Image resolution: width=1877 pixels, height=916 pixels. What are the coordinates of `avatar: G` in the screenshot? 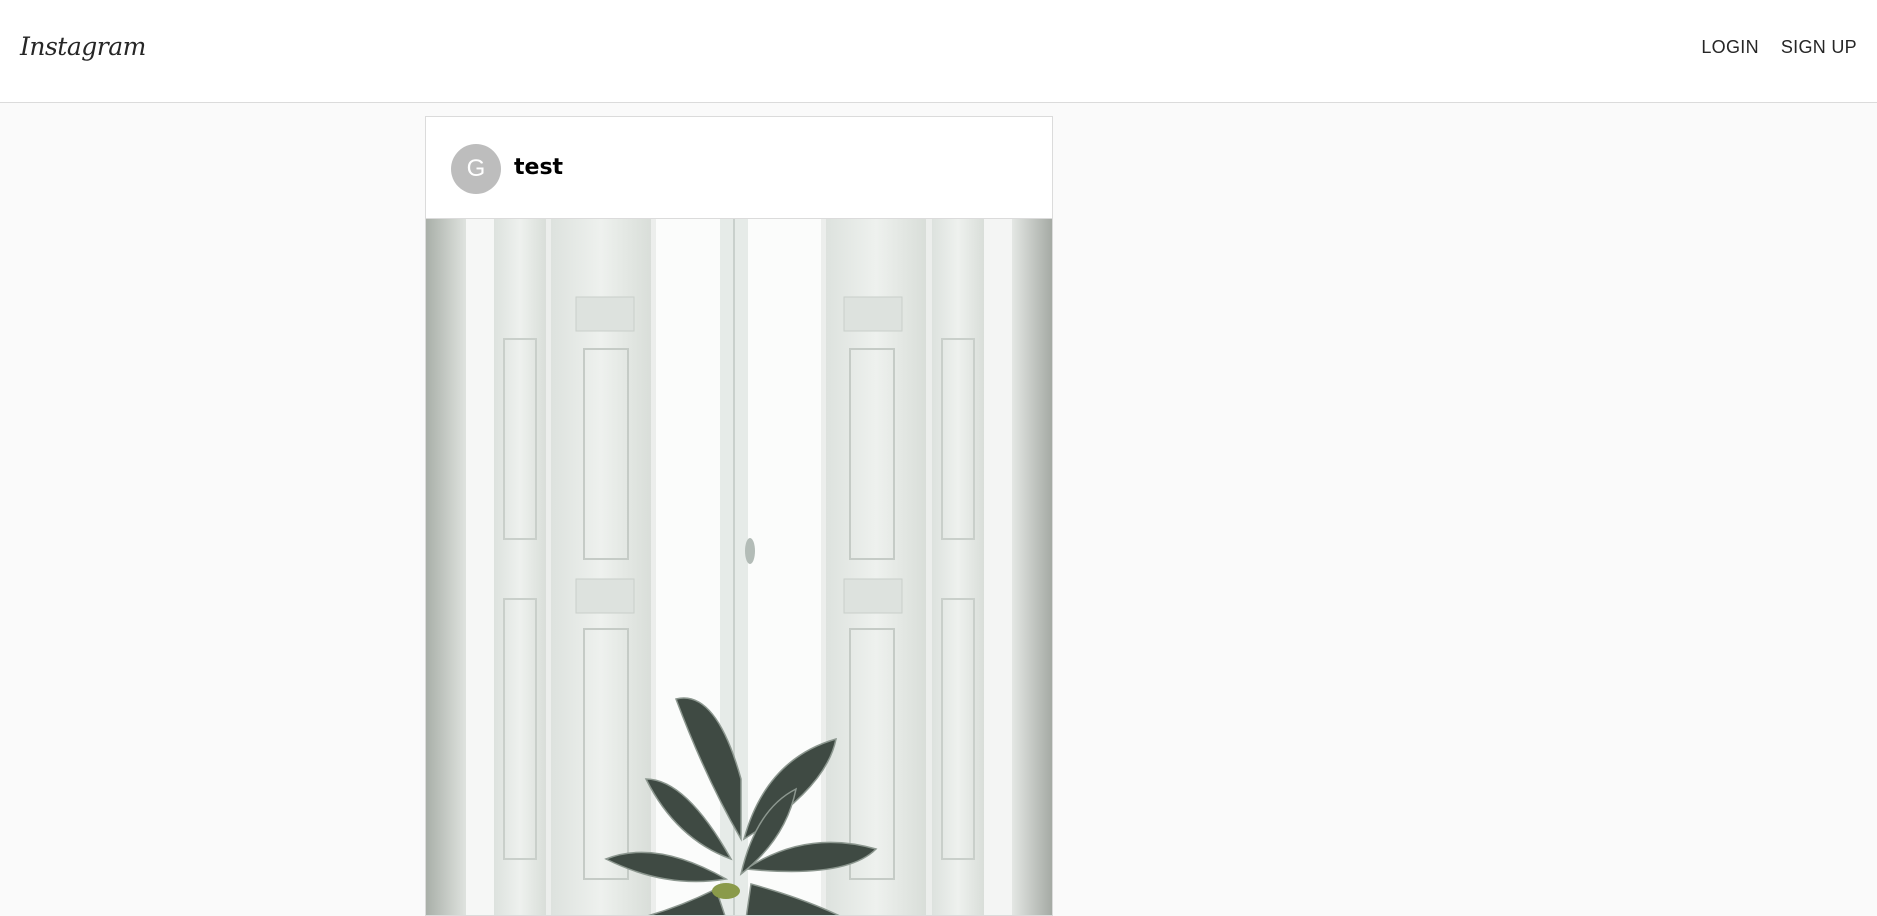 It's located at (476, 169).